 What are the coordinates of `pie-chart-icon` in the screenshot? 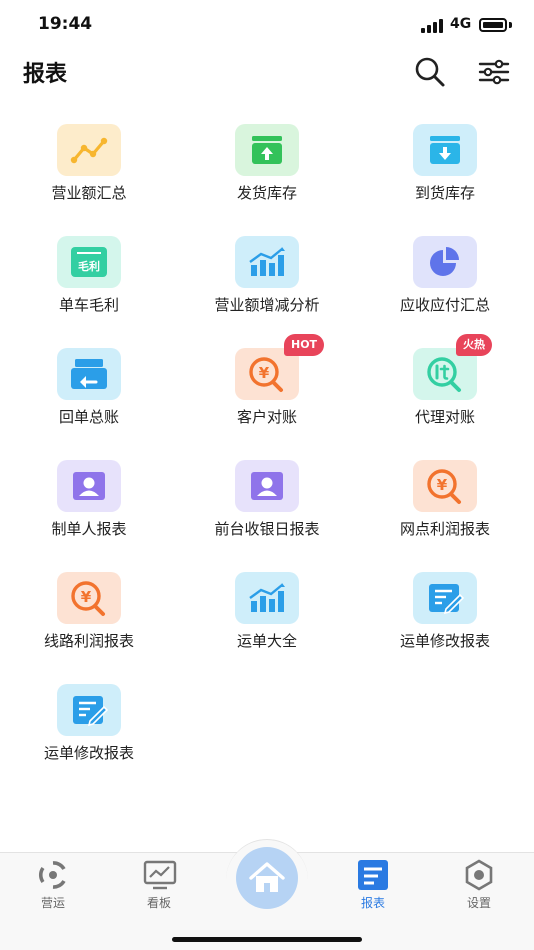 It's located at (445, 262).